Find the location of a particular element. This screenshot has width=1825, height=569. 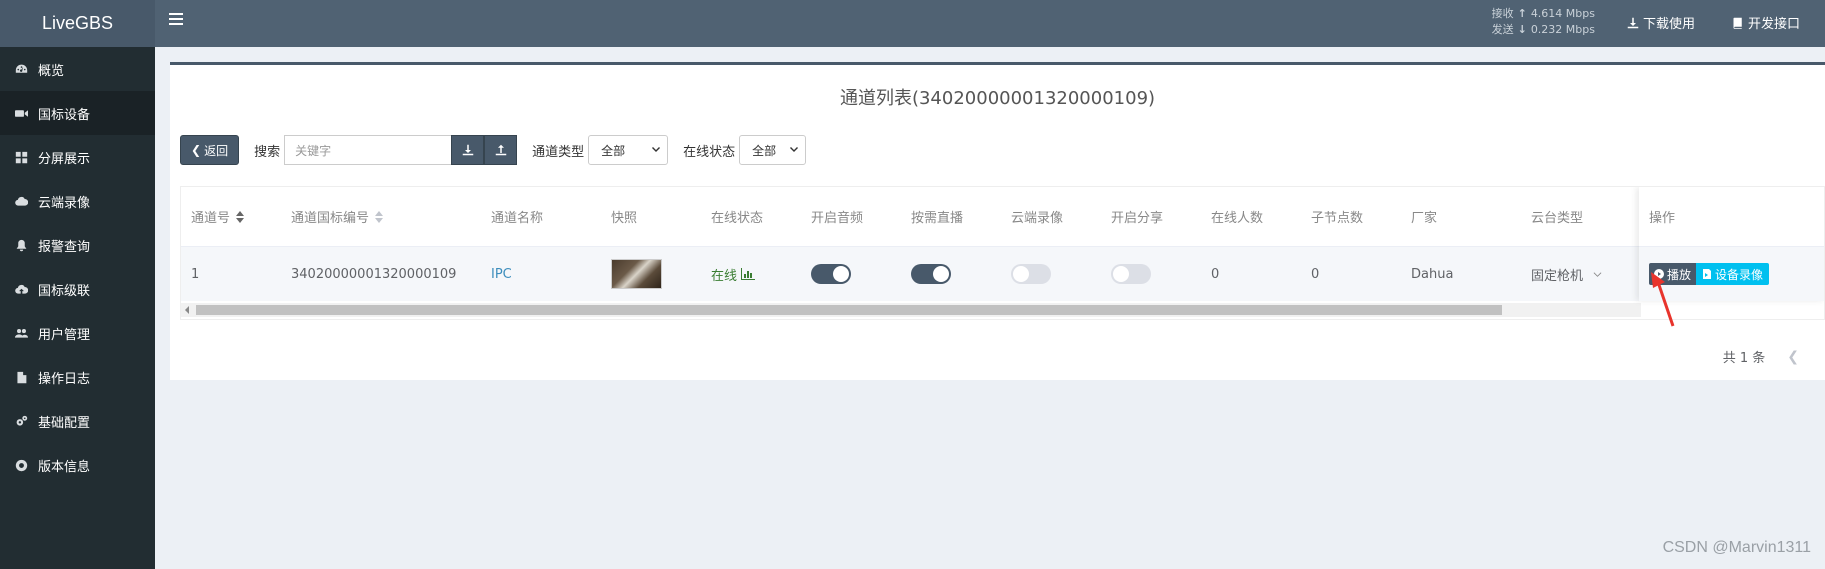

ondemand-toggle is located at coordinates (931, 274).